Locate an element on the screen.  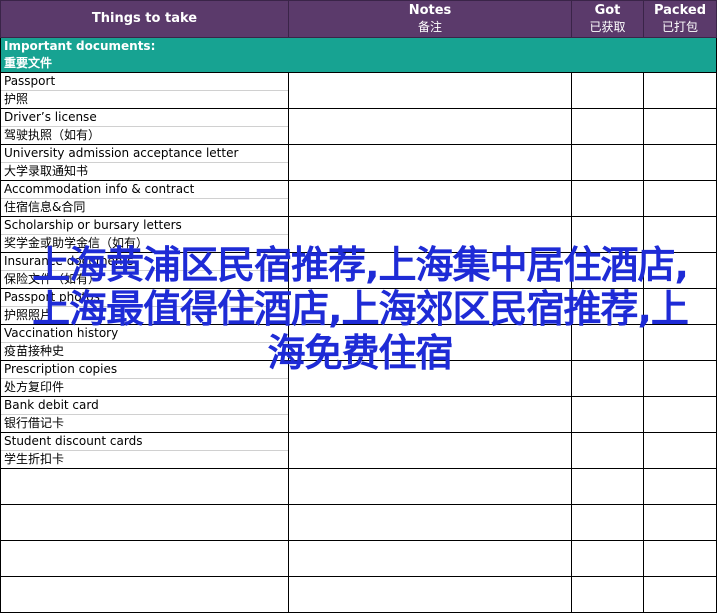
item-name-en: University admission acceptance letter is located at coordinates (144, 154).